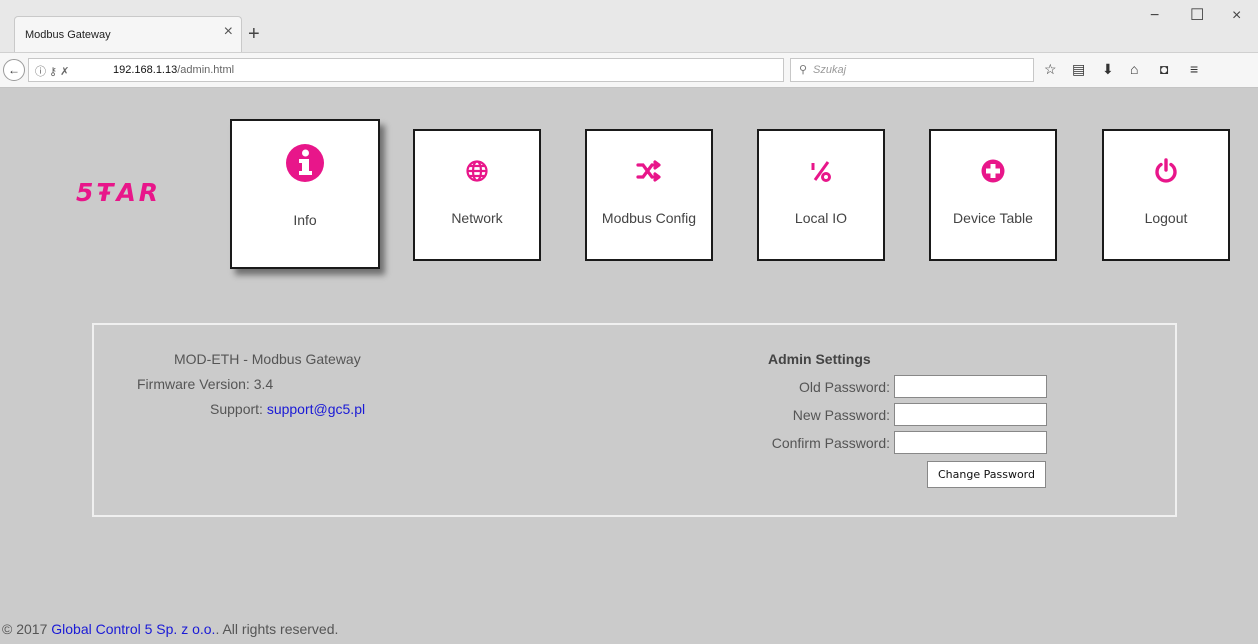  What do you see at coordinates (1166, 171) in the screenshot?
I see `power-icon` at bounding box center [1166, 171].